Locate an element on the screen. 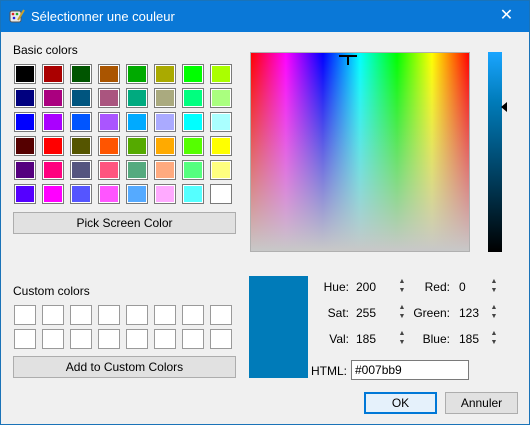 This screenshot has height=425, width=530. hue-value: 200 is located at coordinates (366, 287).